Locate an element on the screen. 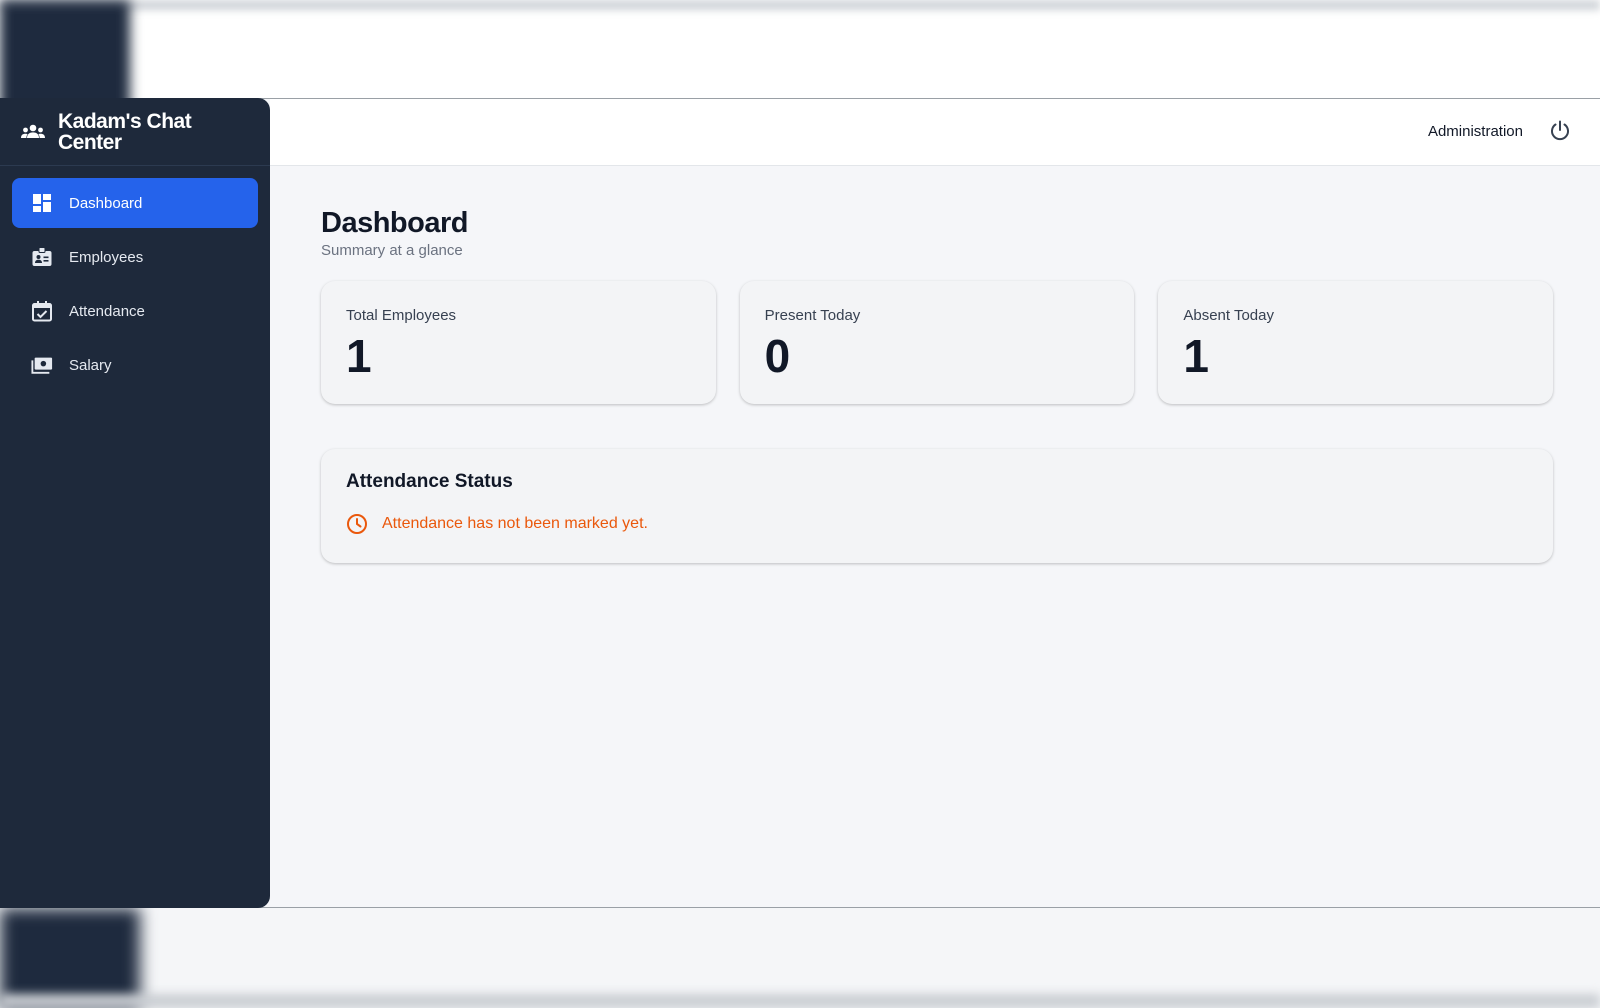 The image size is (1600, 1008). calendar-check-icon is located at coordinates (42, 311).